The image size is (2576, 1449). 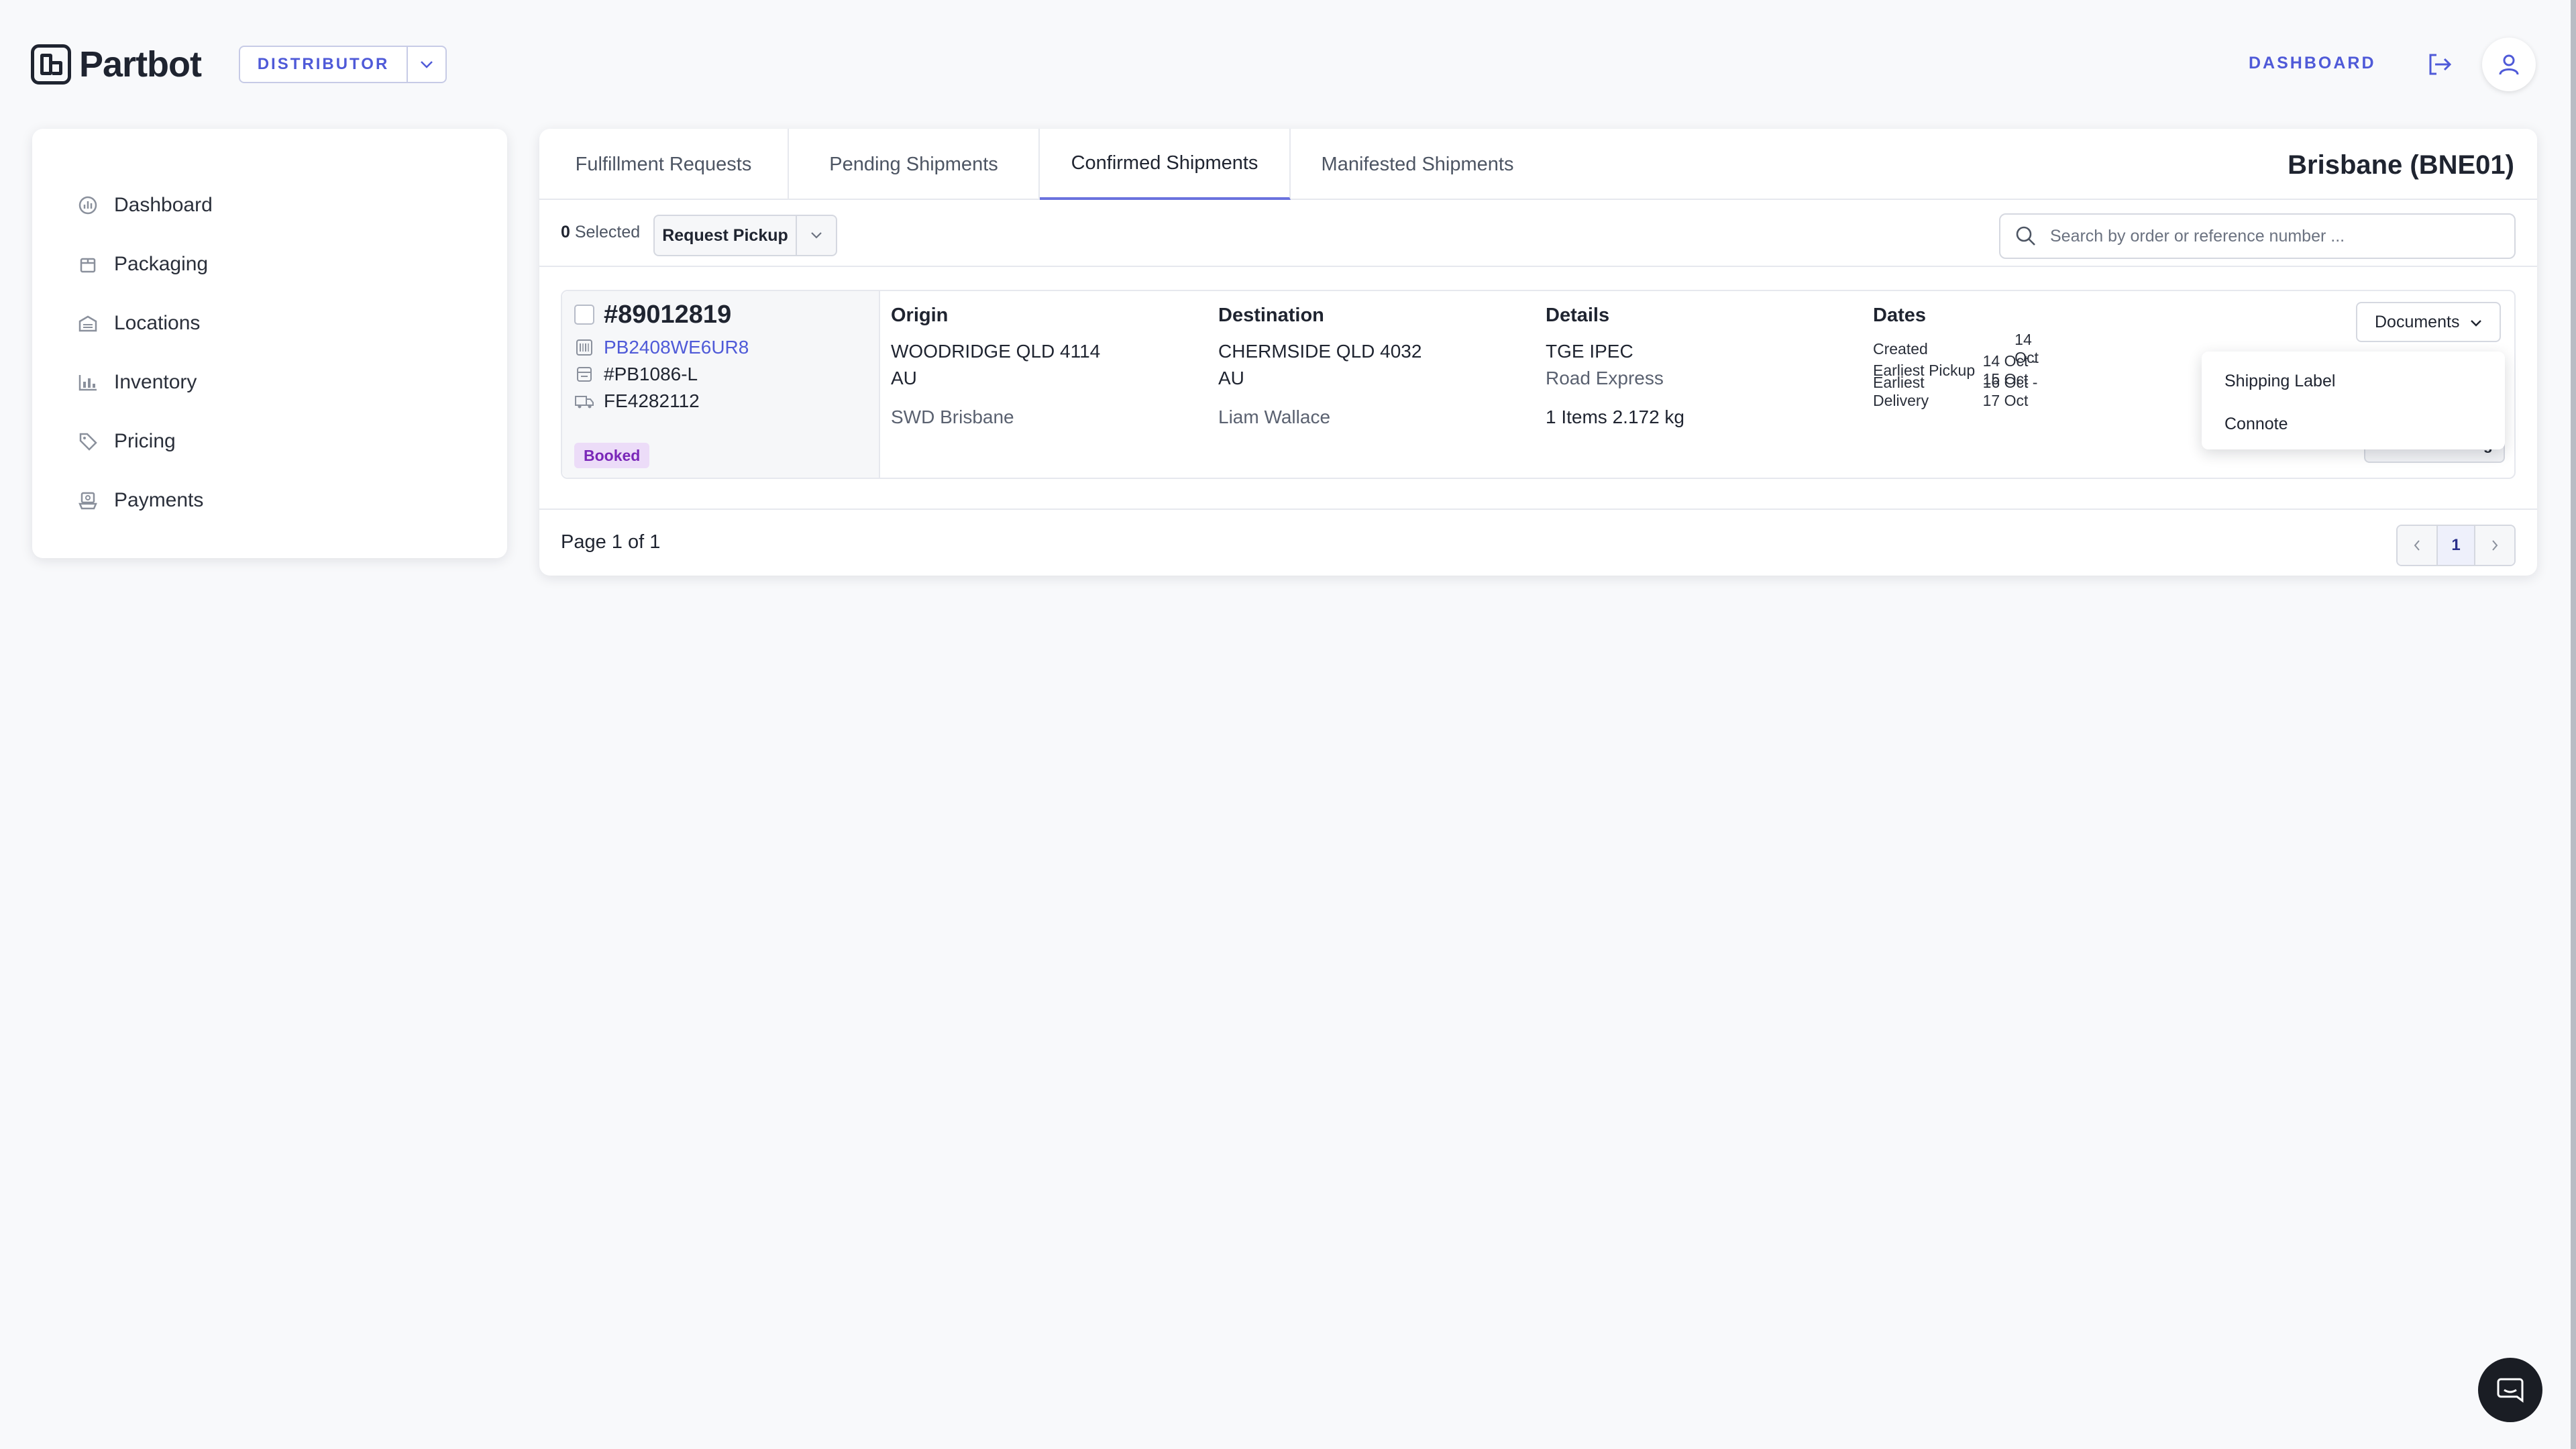 What do you see at coordinates (1320, 351) in the screenshot?
I see `destination-address-line: CHERMSIDE QLD 4032` at bounding box center [1320, 351].